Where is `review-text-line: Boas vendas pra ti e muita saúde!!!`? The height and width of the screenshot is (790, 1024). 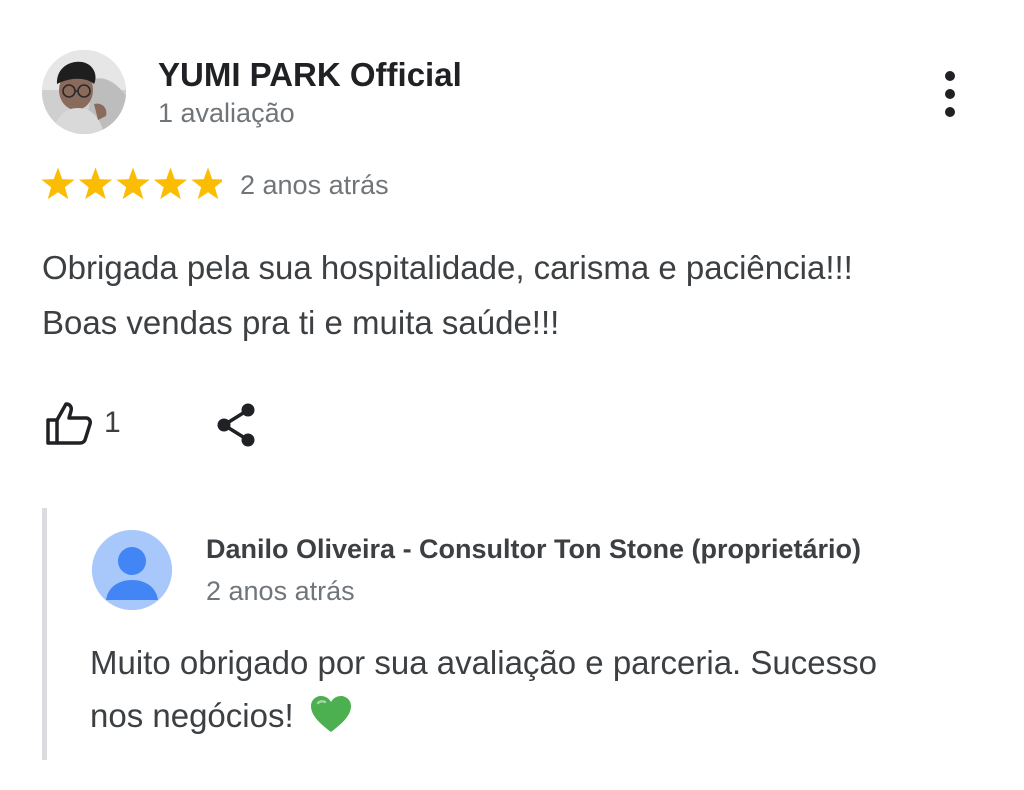 review-text-line: Boas vendas pra ti e muita saúde!!! is located at coordinates (301, 322).